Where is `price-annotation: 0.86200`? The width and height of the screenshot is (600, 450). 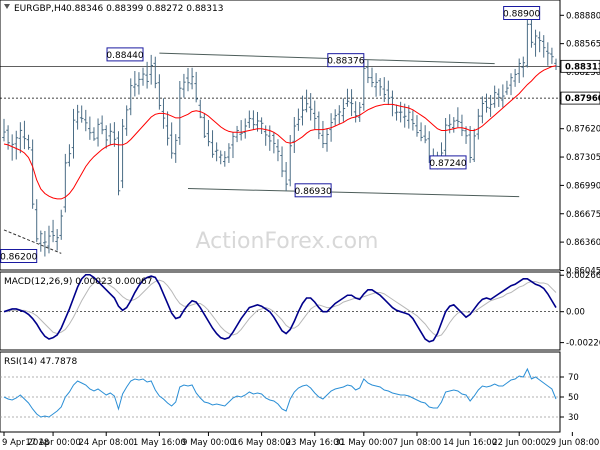
price-annotation: 0.86200 is located at coordinates (19, 256).